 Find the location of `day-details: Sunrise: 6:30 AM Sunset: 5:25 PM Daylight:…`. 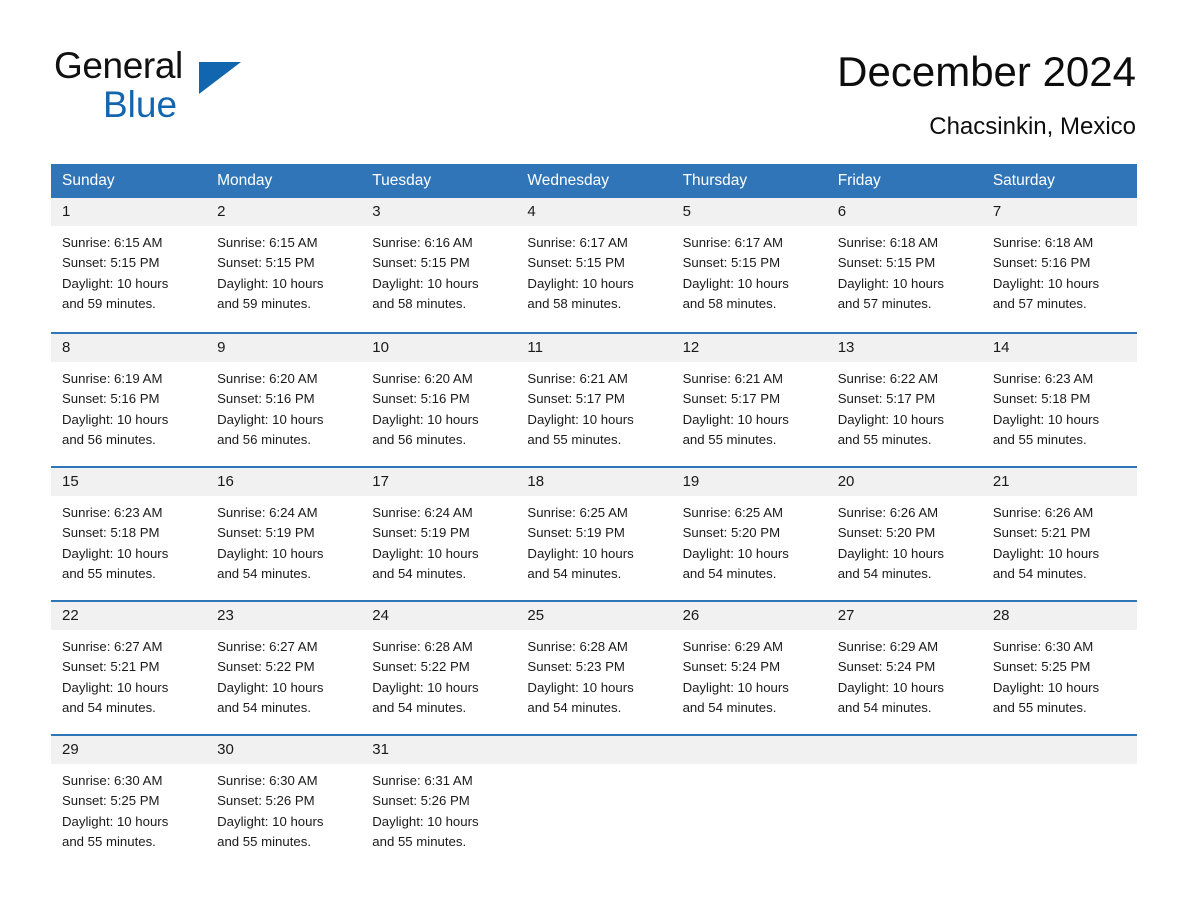

day-details: Sunrise: 6:30 AM Sunset: 5:25 PM Daylight:… is located at coordinates (128, 808).